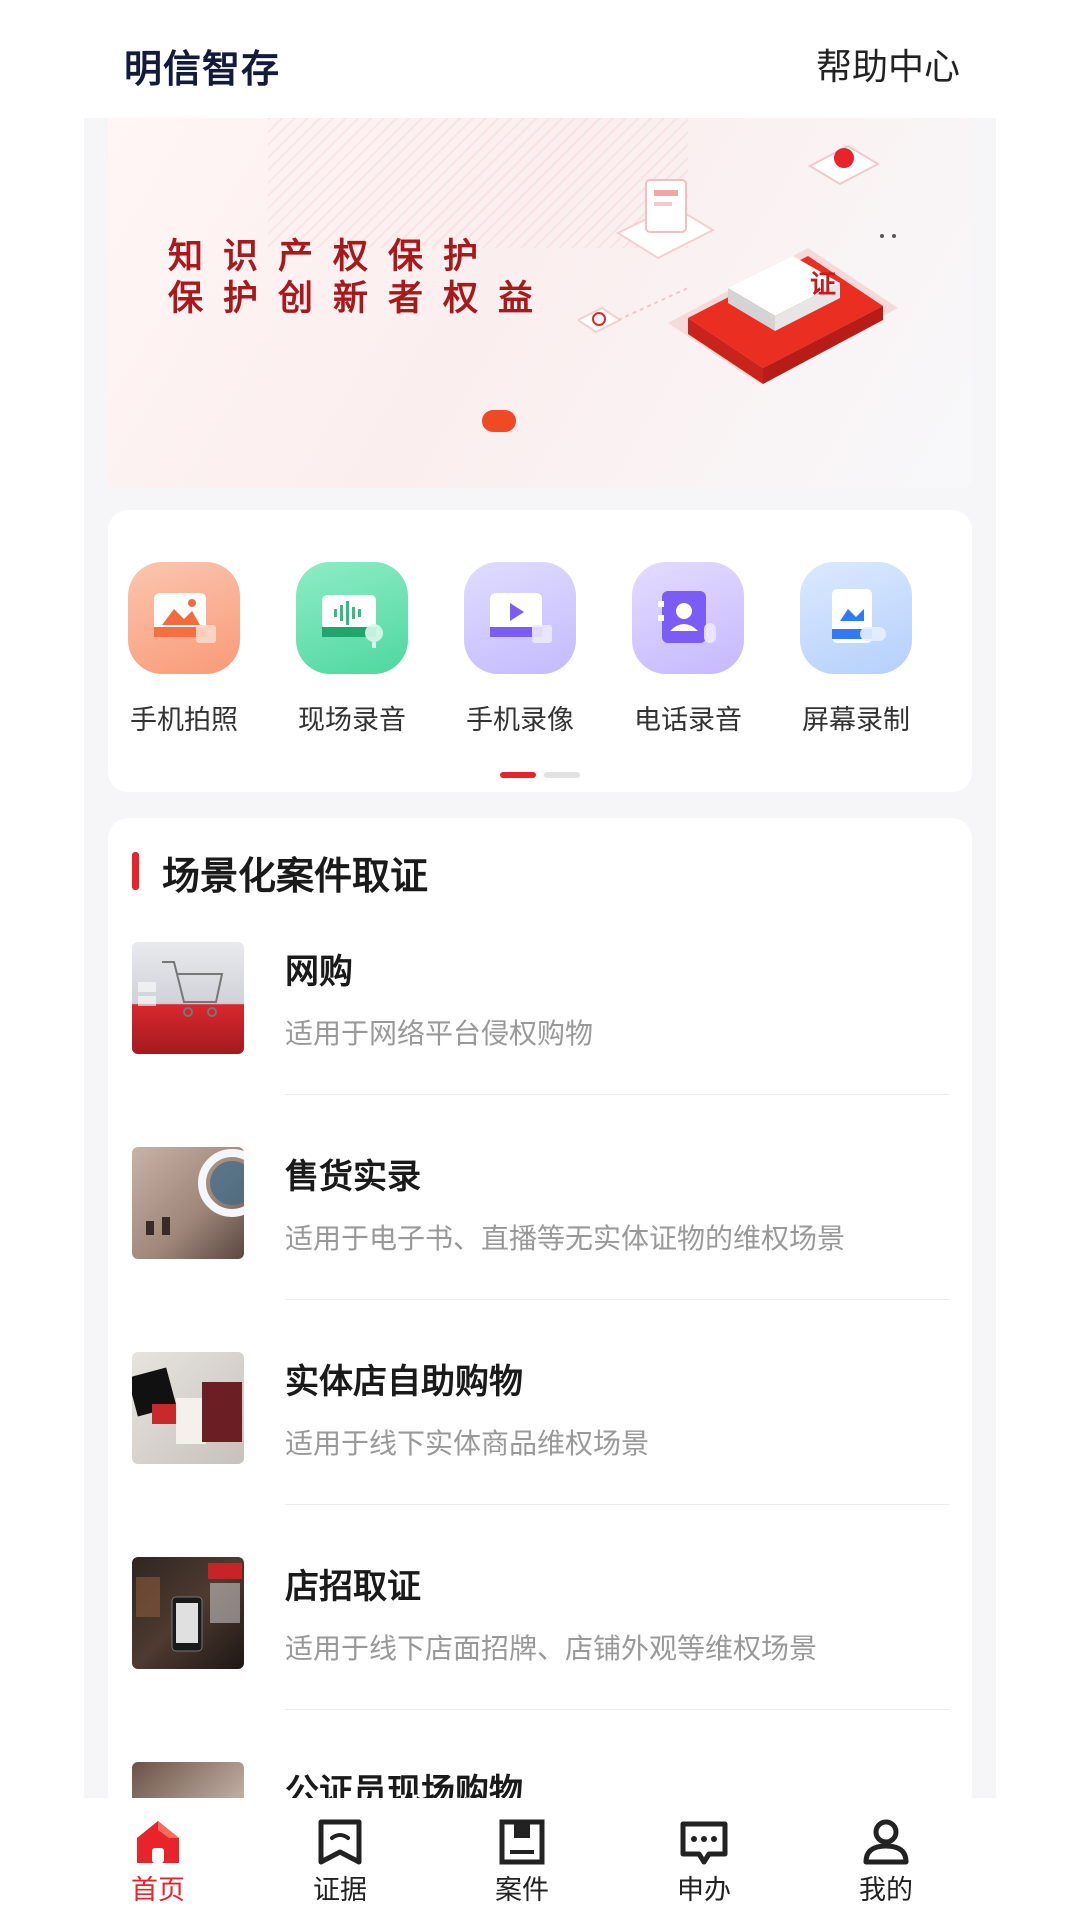 The height and width of the screenshot is (1920, 1080). I want to click on scene-name: 售货实录, so click(353, 1177).